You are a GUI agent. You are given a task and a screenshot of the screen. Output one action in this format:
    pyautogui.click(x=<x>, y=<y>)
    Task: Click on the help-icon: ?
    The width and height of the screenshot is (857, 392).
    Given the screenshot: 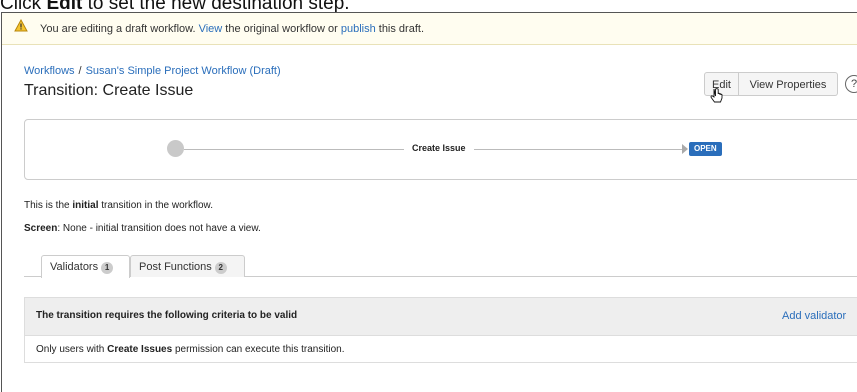 What is the action you would take?
    pyautogui.click(x=851, y=84)
    